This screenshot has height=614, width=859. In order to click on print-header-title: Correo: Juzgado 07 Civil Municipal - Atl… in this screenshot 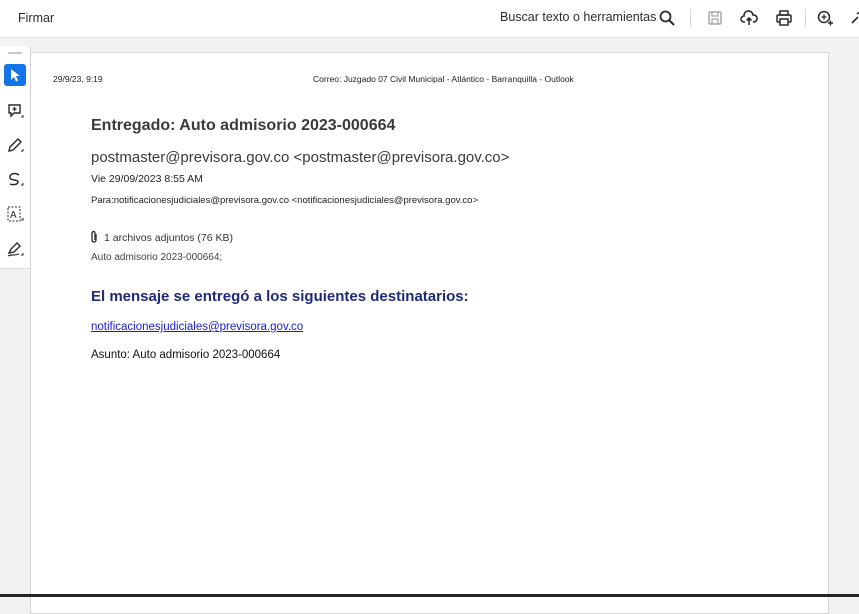, I will do `click(443, 79)`.